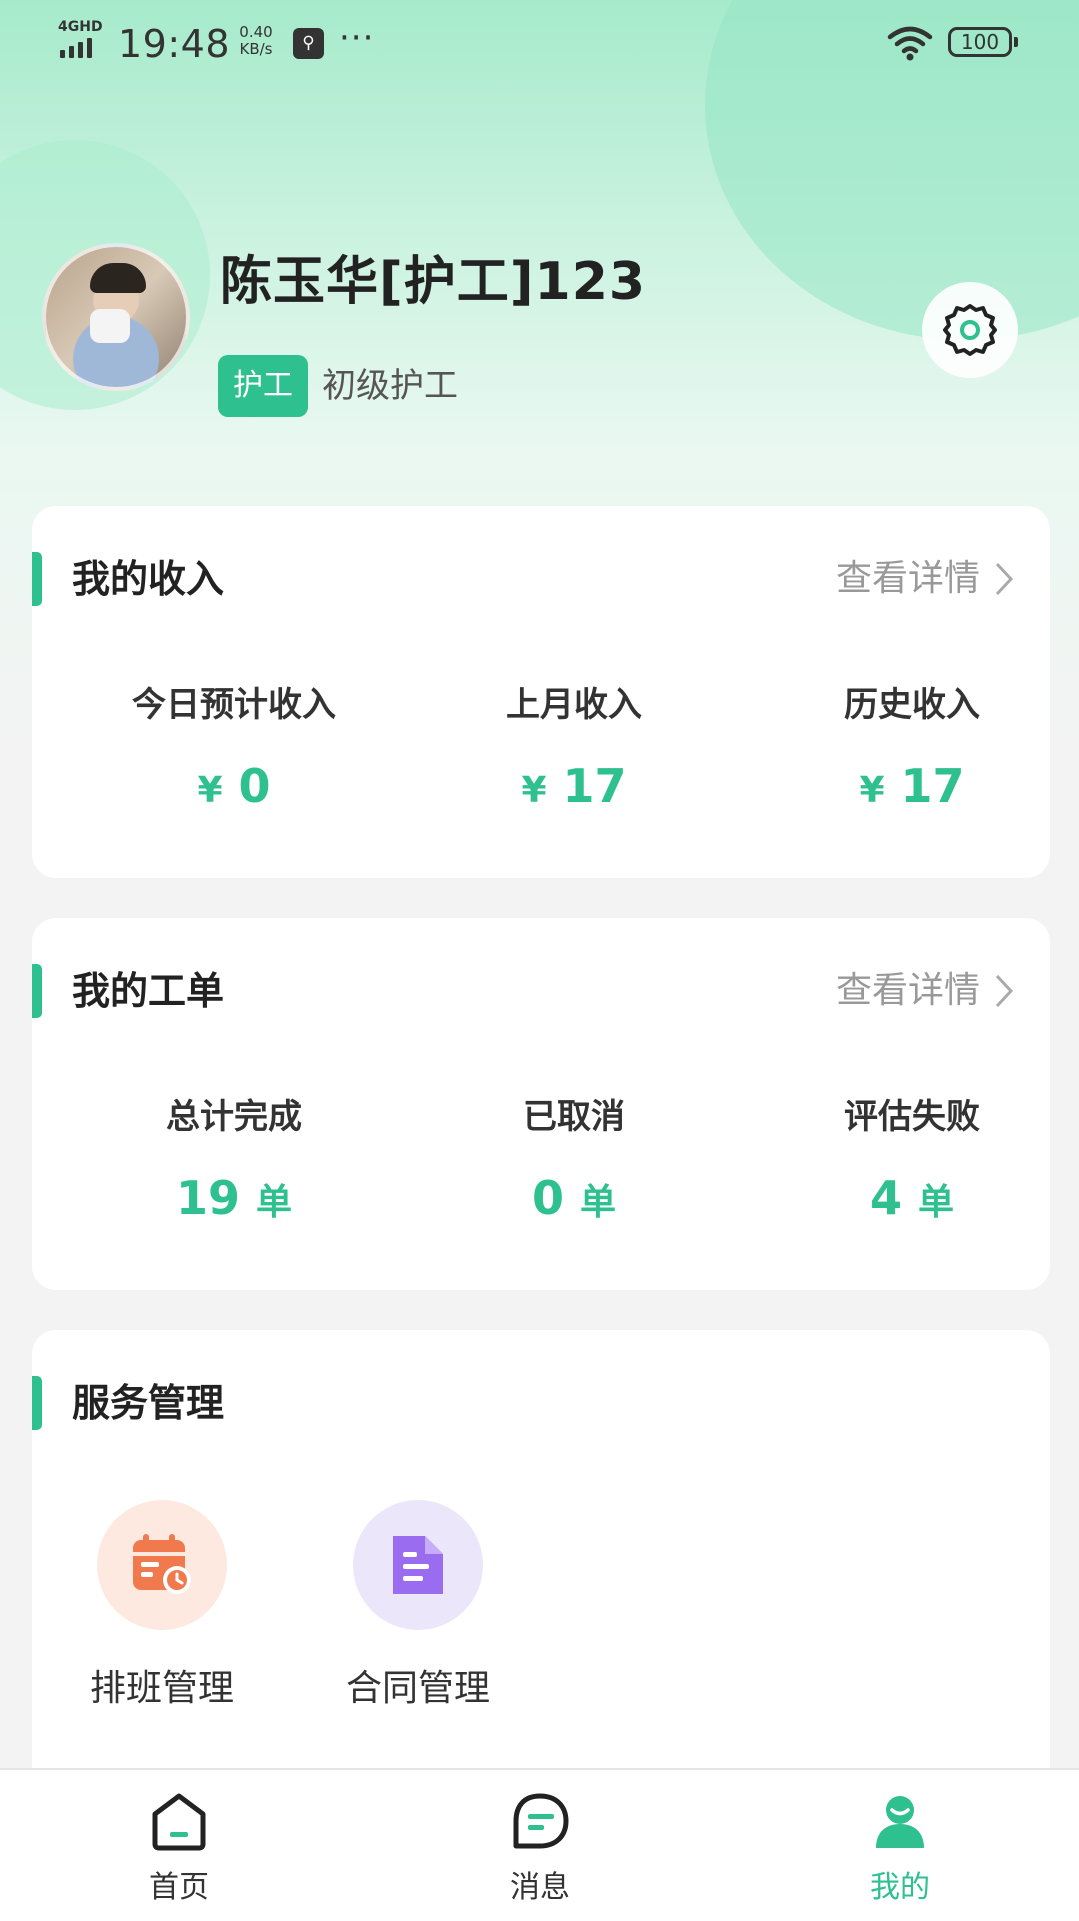 This screenshot has height=1921, width=1079. I want to click on message-icon, so click(541, 1821).